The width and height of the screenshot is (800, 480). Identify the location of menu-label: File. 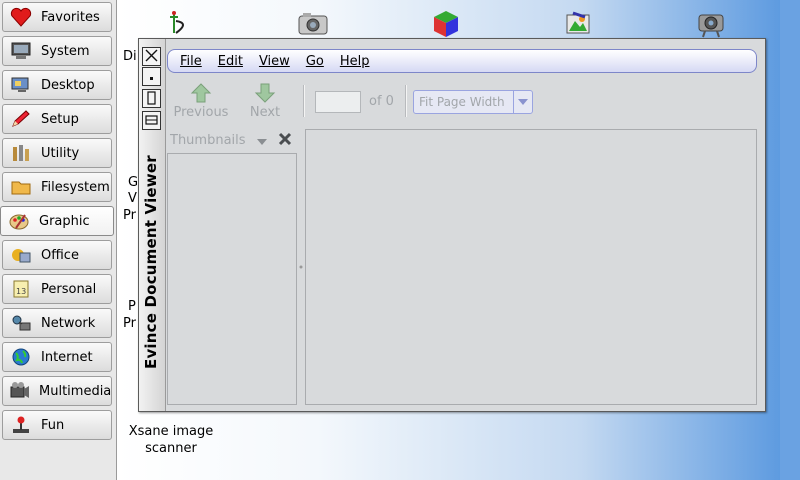
(191, 61).